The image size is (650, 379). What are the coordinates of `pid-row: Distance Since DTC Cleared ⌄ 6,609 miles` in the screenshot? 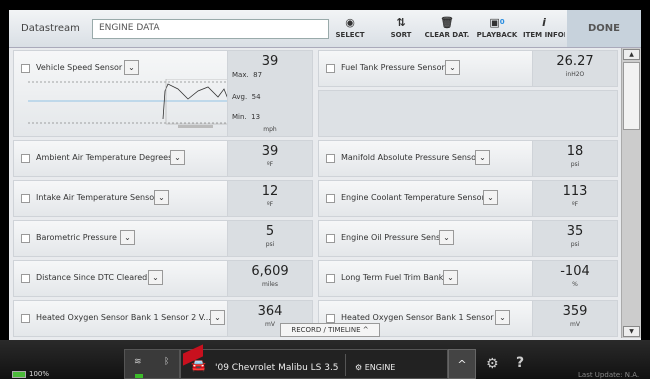 It's located at (163, 278).